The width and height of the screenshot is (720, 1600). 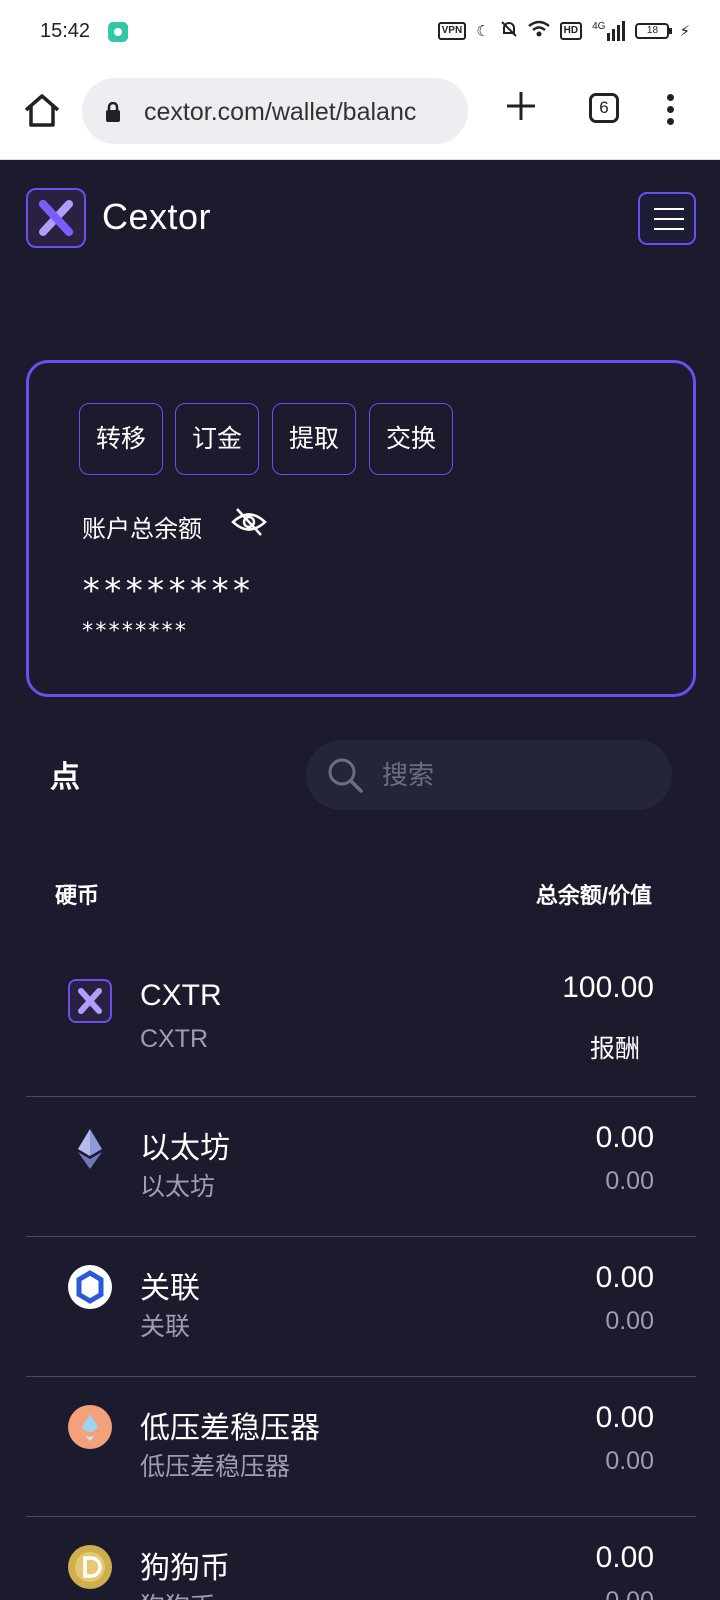 What do you see at coordinates (599, 26) in the screenshot?
I see `network-type: 4G` at bounding box center [599, 26].